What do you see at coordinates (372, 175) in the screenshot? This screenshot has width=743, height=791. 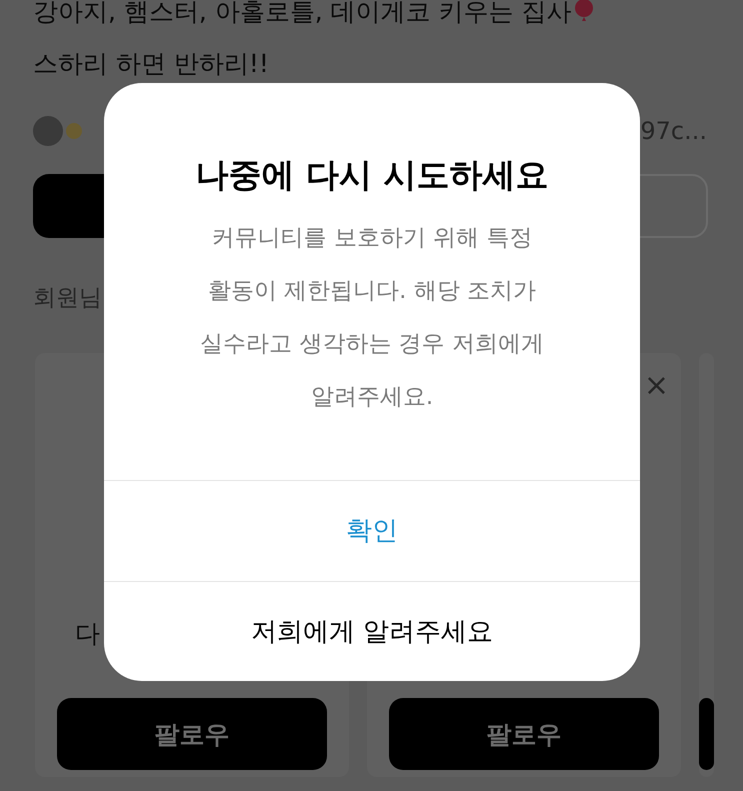 I see `dialog-title: 나중에 다시 시도하세요` at bounding box center [372, 175].